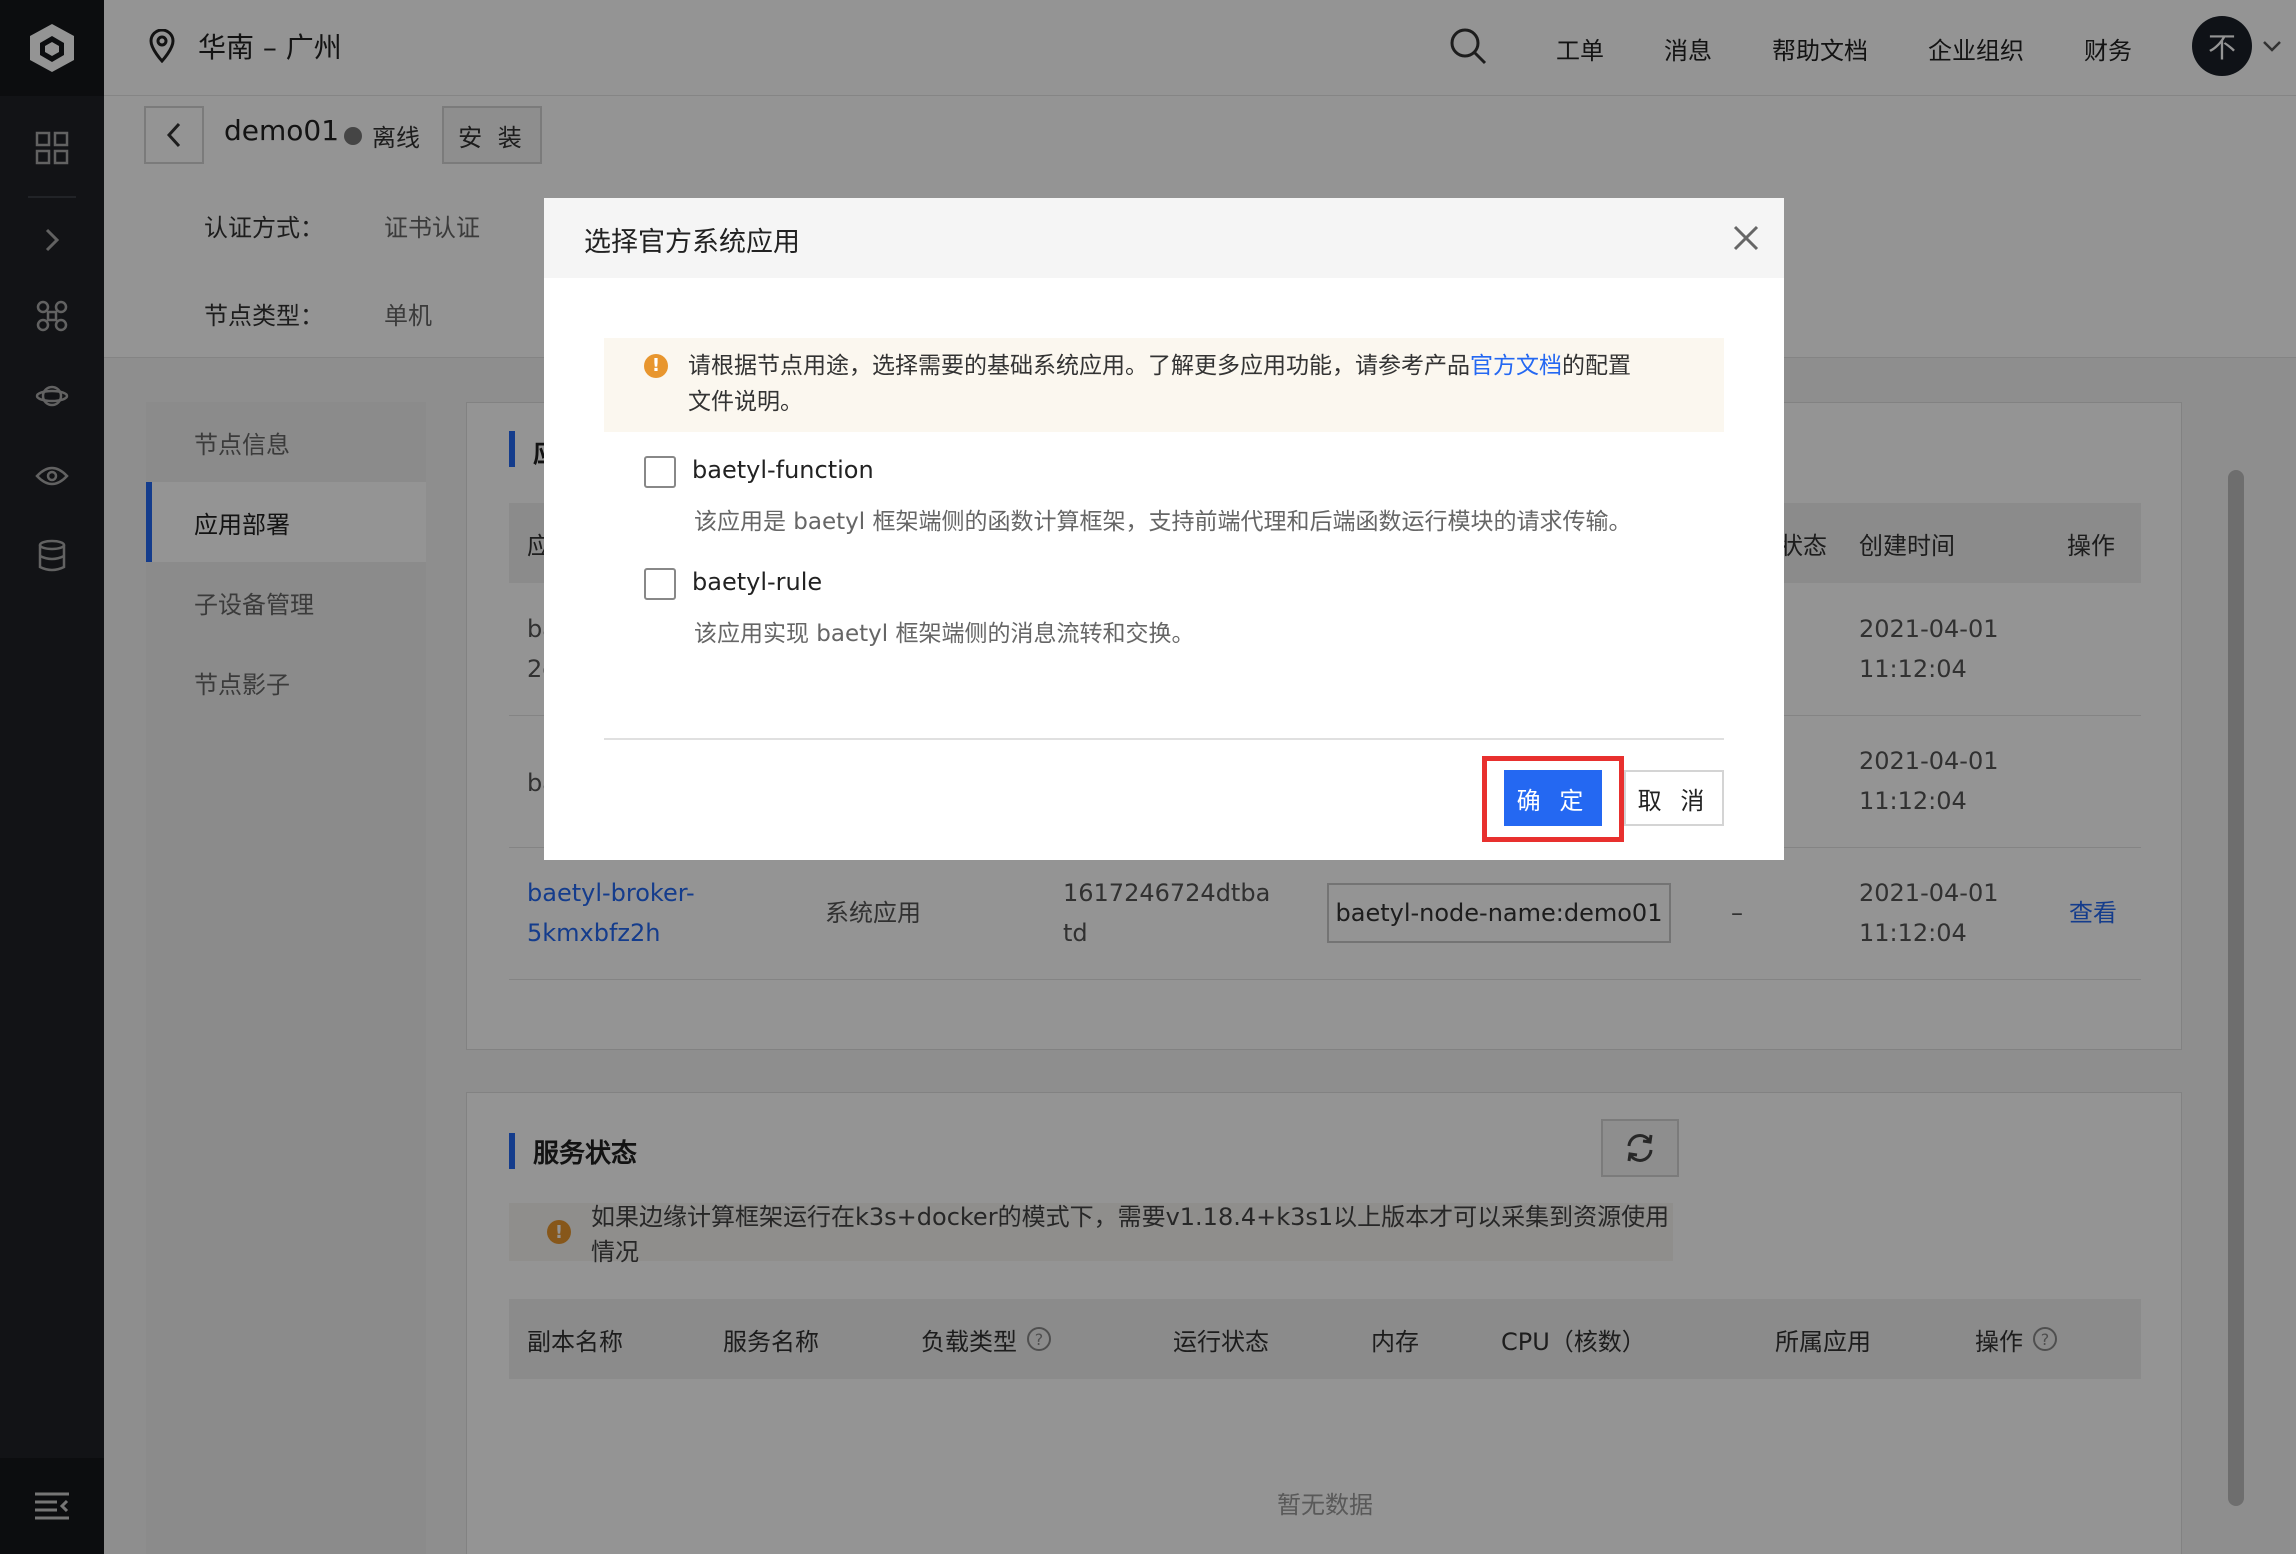  I want to click on notice-text-line2: 文件说明。, so click(745, 402).